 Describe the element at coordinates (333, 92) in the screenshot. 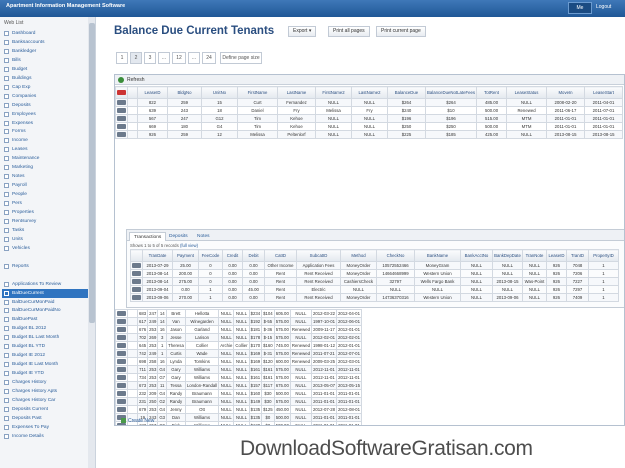

I see `column-header: FirstName2` at that location.